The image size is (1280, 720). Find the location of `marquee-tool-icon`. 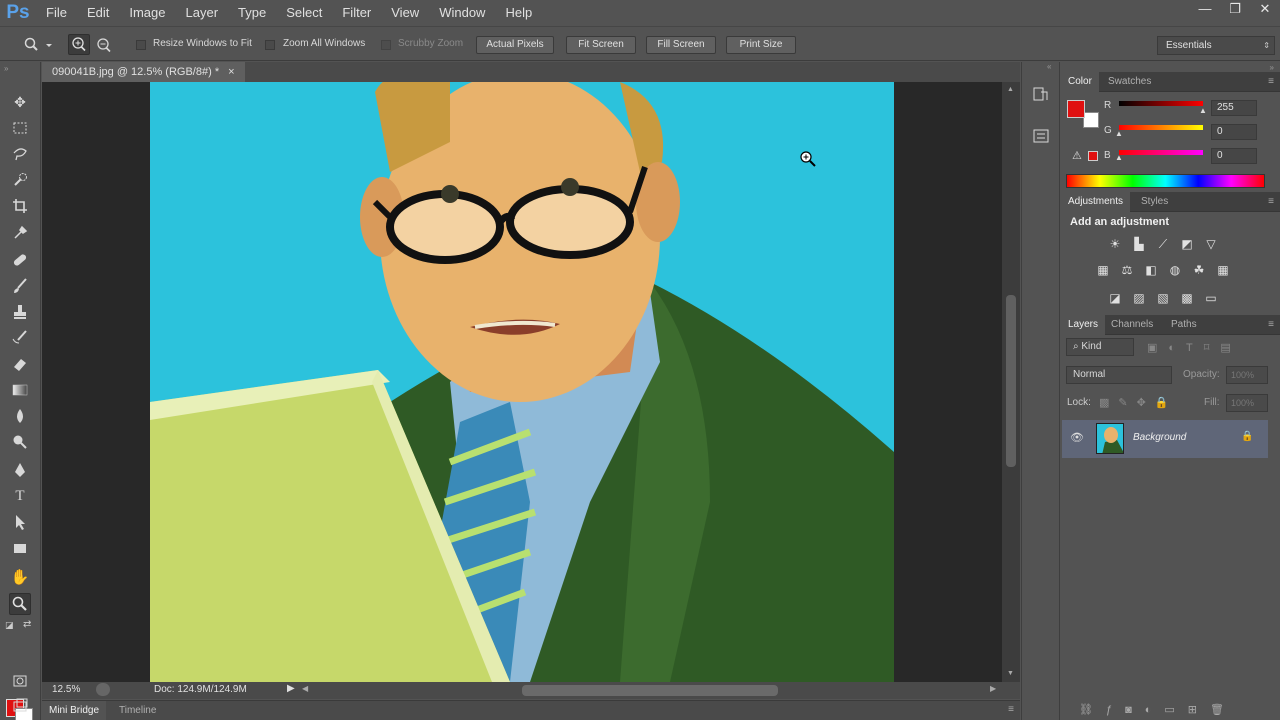

marquee-tool-icon is located at coordinates (20, 128).